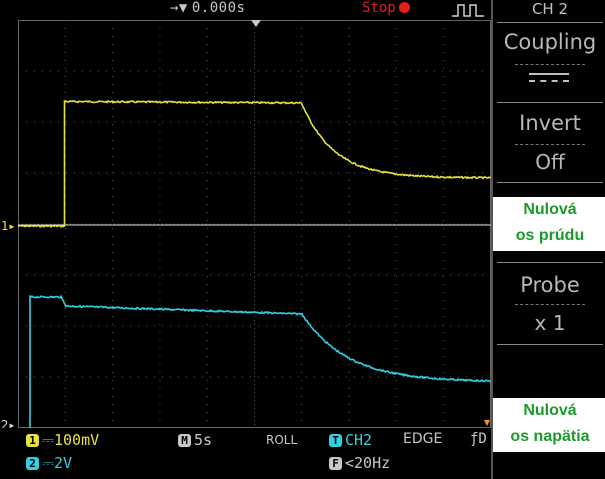 The width and height of the screenshot is (605, 479). Describe the element at coordinates (423, 439) in the screenshot. I see `trigger-type: EDGE` at that location.